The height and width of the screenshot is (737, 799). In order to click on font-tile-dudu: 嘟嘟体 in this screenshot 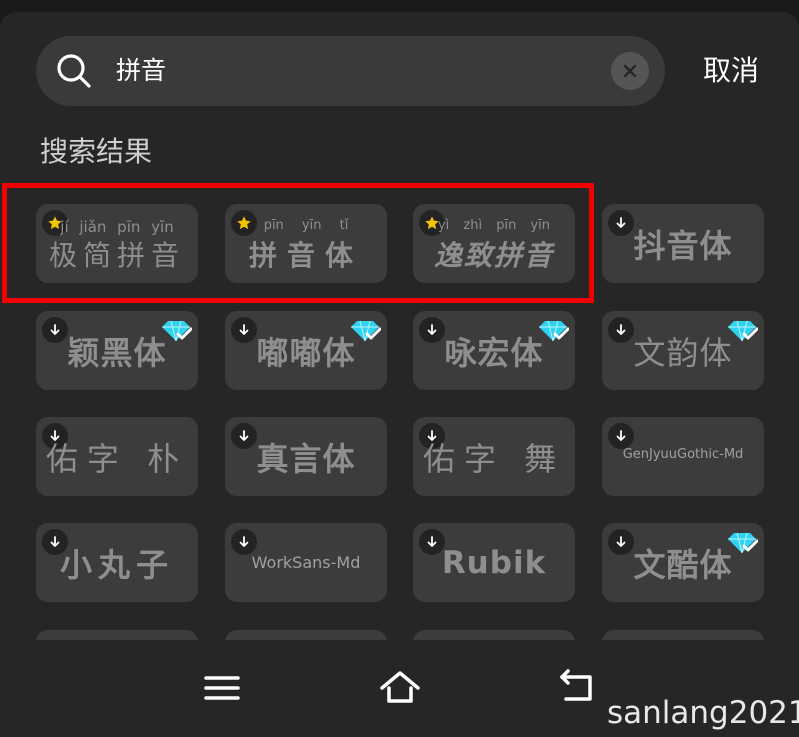, I will do `click(306, 350)`.